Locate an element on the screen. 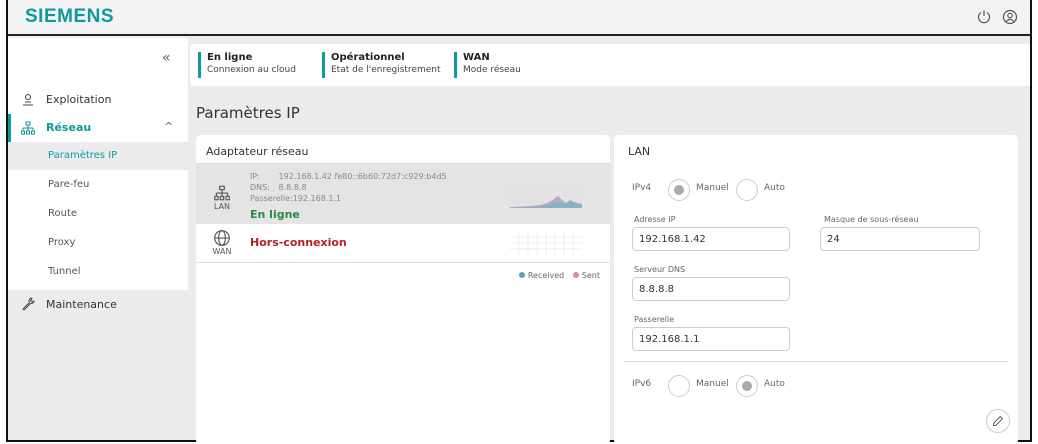 This screenshot has height=444, width=1038. adapter-name: WAN is located at coordinates (222, 251).